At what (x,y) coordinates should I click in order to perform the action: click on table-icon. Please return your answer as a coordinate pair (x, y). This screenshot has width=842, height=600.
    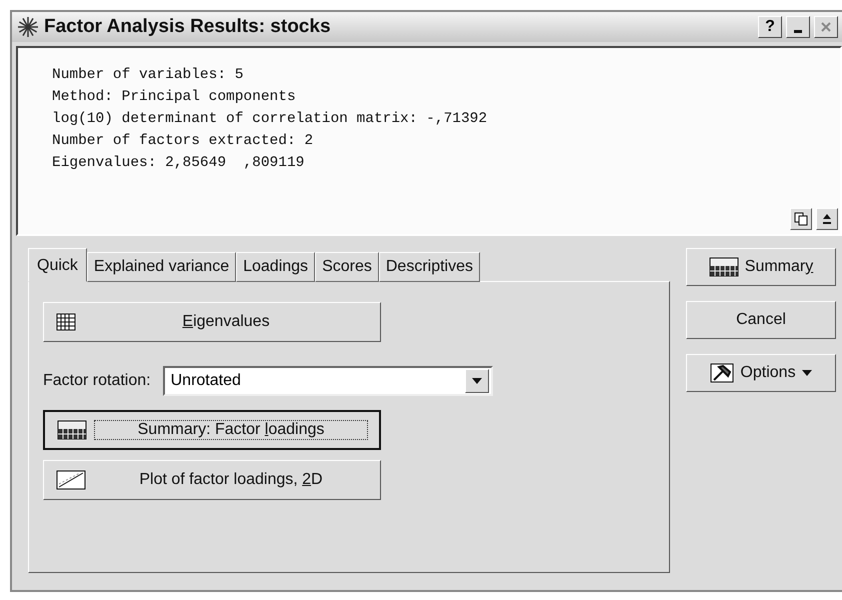
    Looking at the image, I should click on (66, 322).